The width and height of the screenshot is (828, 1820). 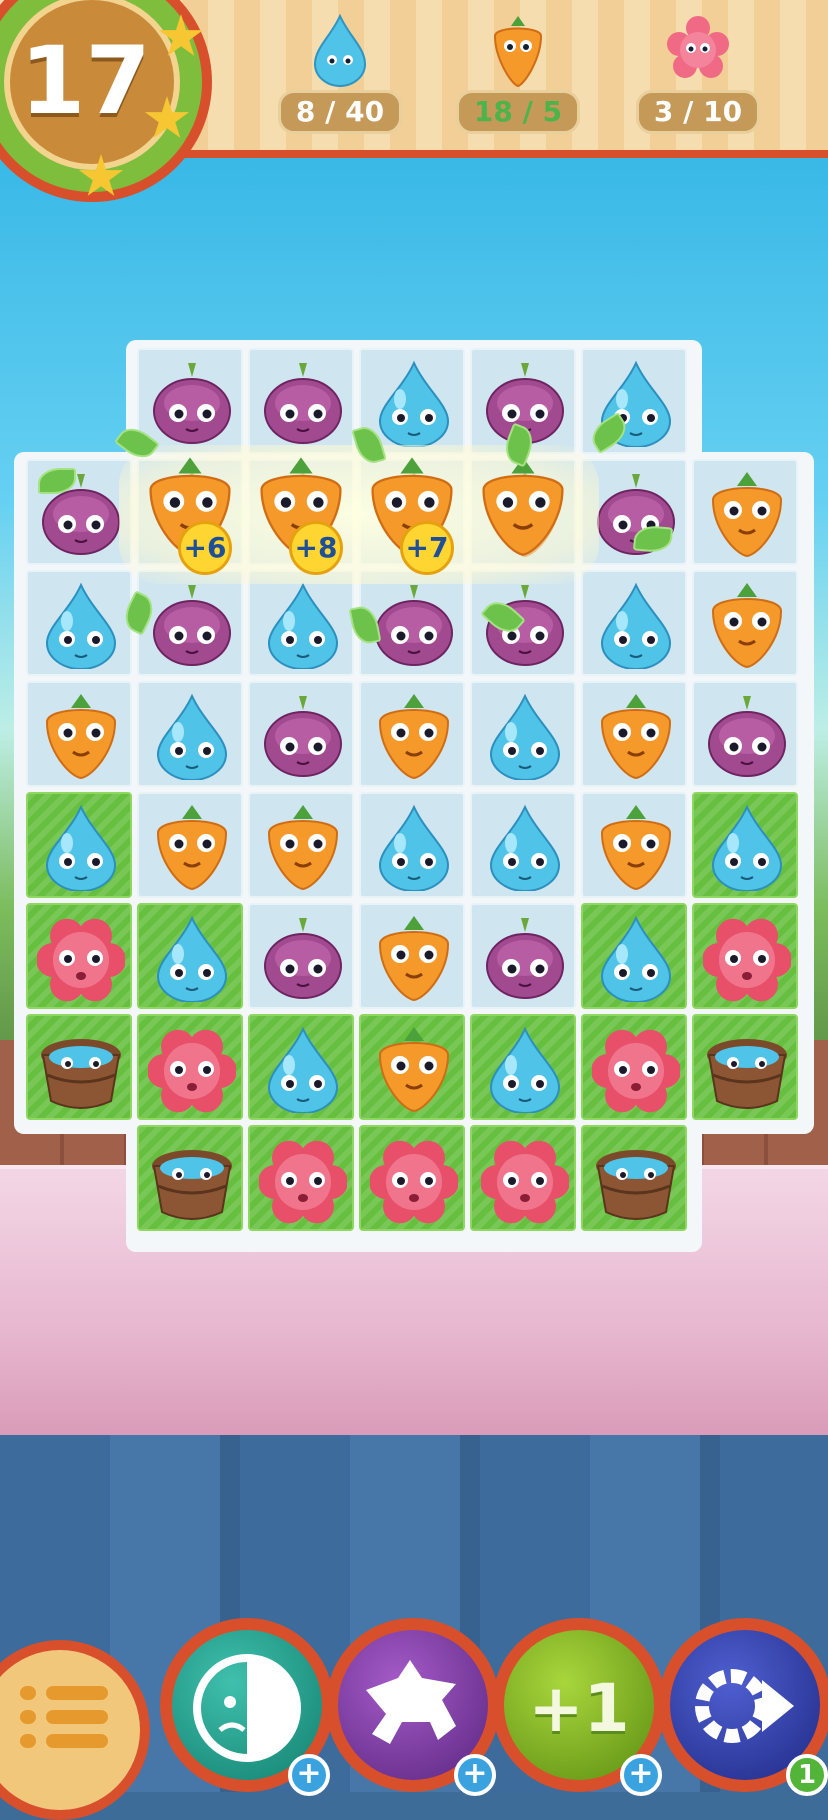 What do you see at coordinates (698, 112) in the screenshot?
I see `goal-flower-count: 3 / 10` at bounding box center [698, 112].